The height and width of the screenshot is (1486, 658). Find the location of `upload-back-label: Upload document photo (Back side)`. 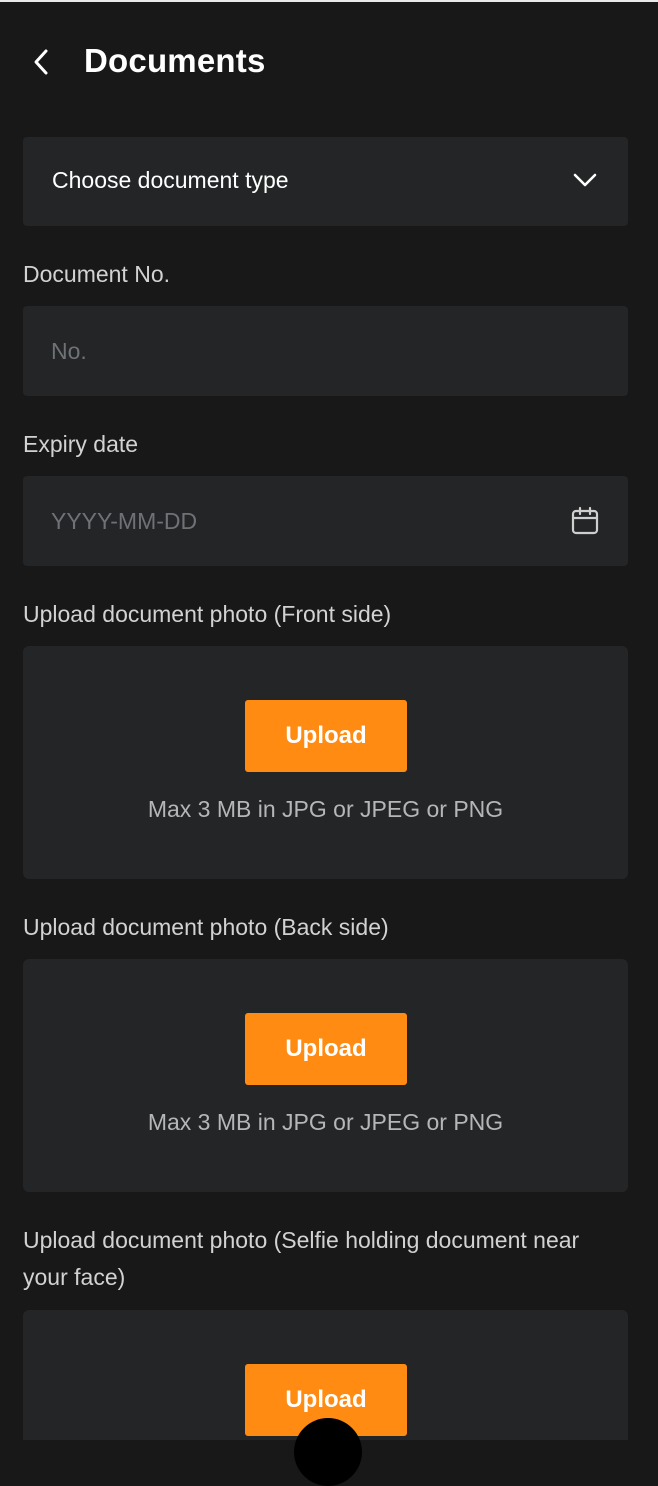

upload-back-label: Upload document photo (Back side) is located at coordinates (206, 927).